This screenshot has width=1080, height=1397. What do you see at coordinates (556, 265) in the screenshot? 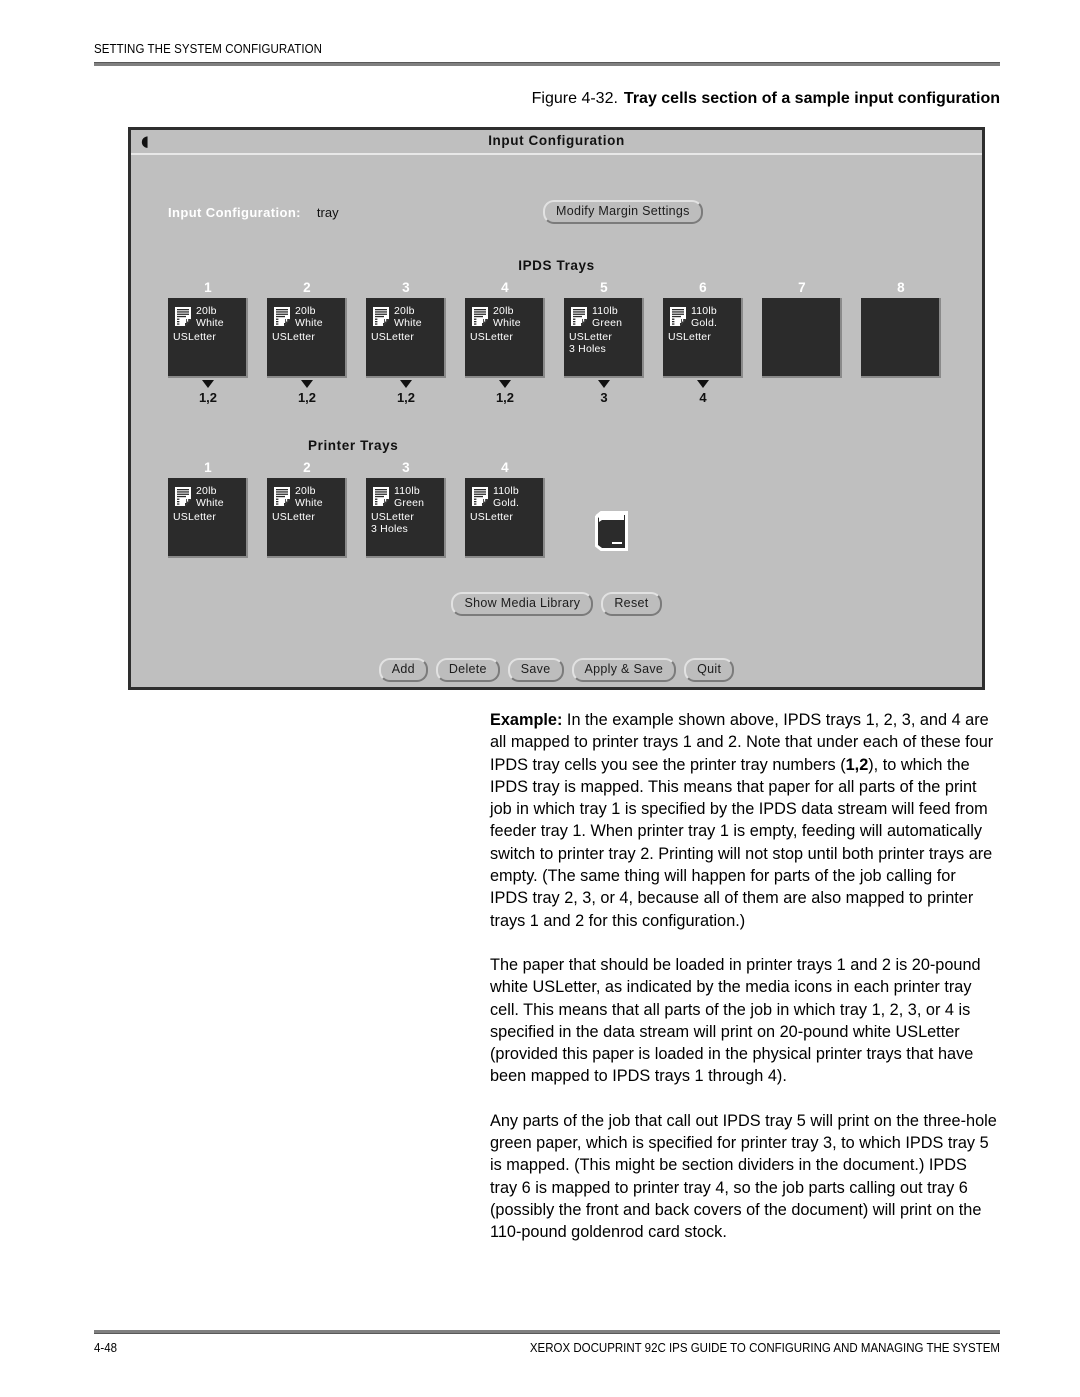
I see `ipds-trays-heading: IPDS Trays` at bounding box center [556, 265].